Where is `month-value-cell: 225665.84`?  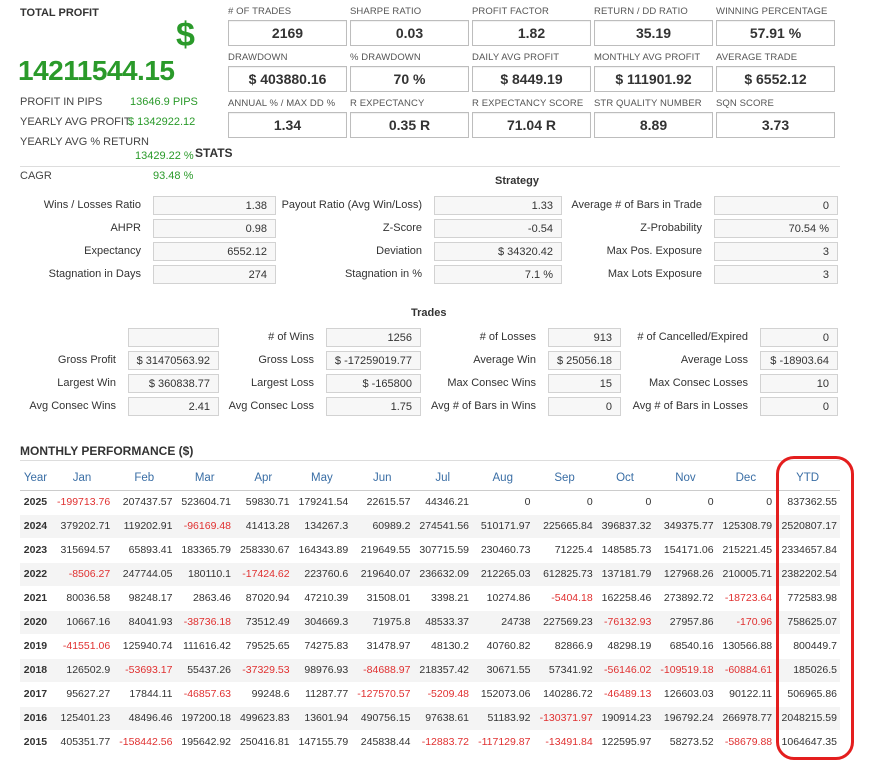
month-value-cell: 225665.84 is located at coordinates (564, 526).